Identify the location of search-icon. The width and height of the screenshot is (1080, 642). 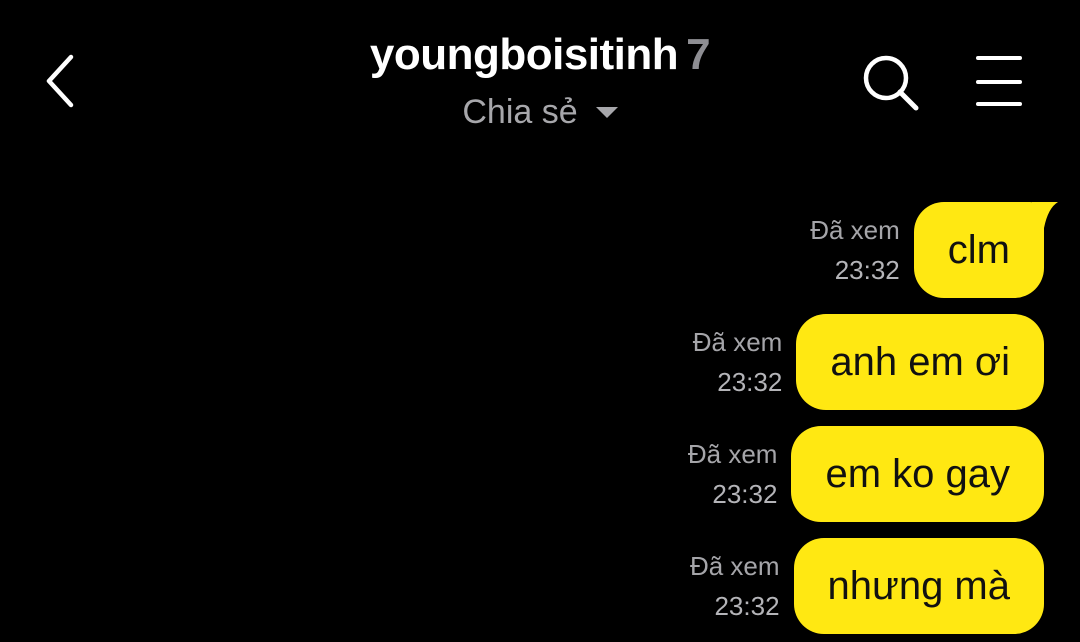
(891, 83).